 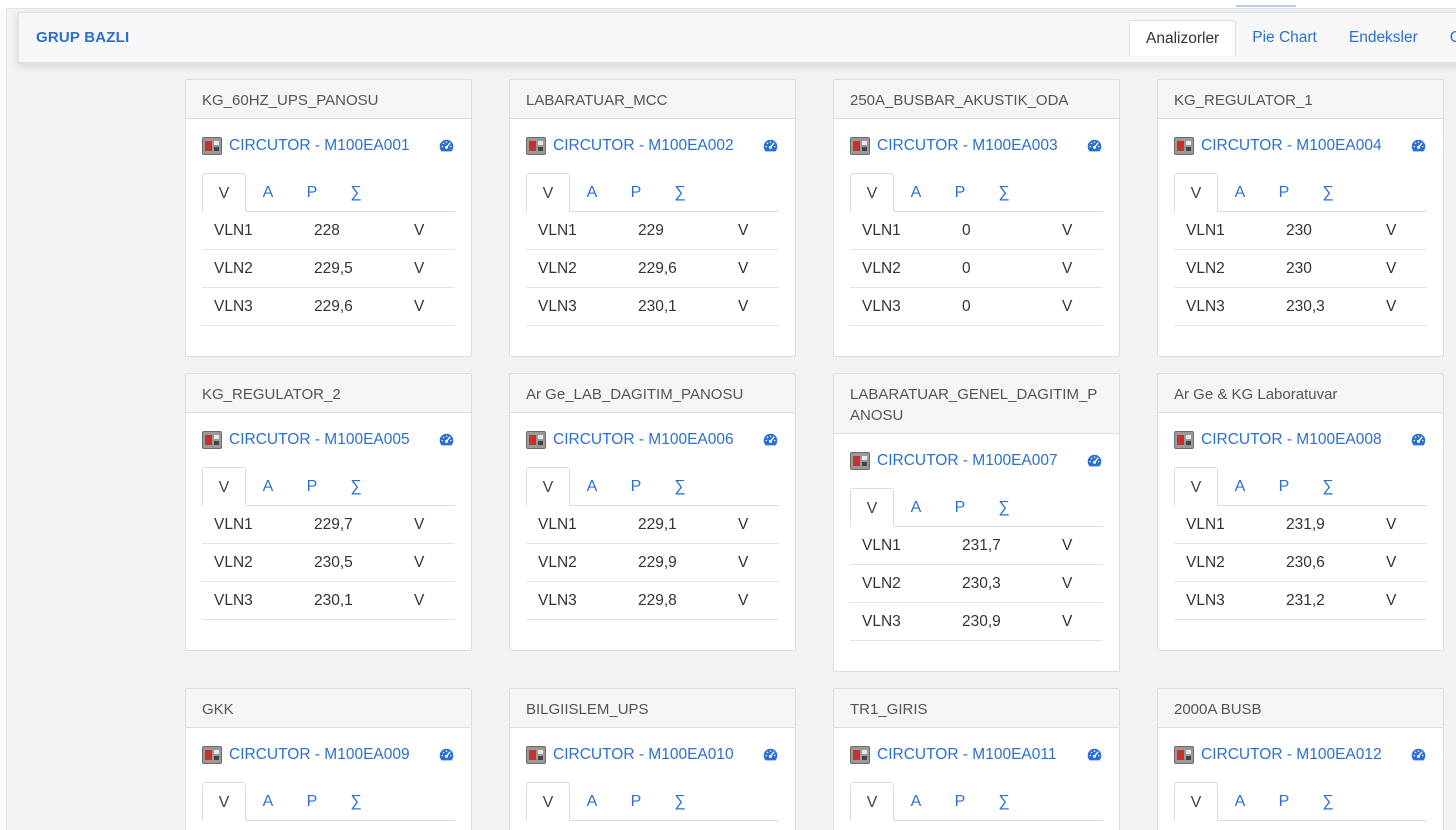 I want to click on device-link: CIRCUTOR - M100EA011, so click(x=966, y=755).